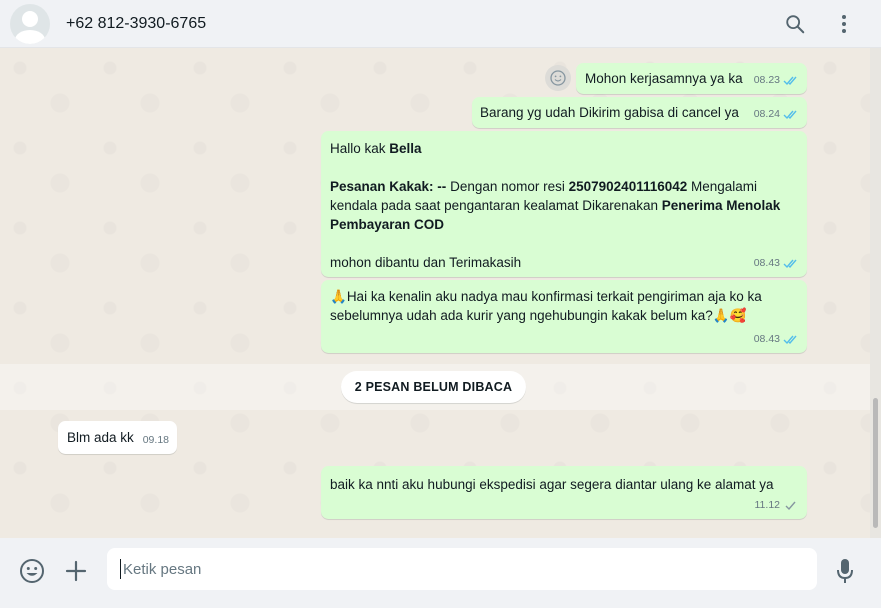 Image resolution: width=881 pixels, height=608 pixels. I want to click on tracking-number: 2507902401116042, so click(628, 186).